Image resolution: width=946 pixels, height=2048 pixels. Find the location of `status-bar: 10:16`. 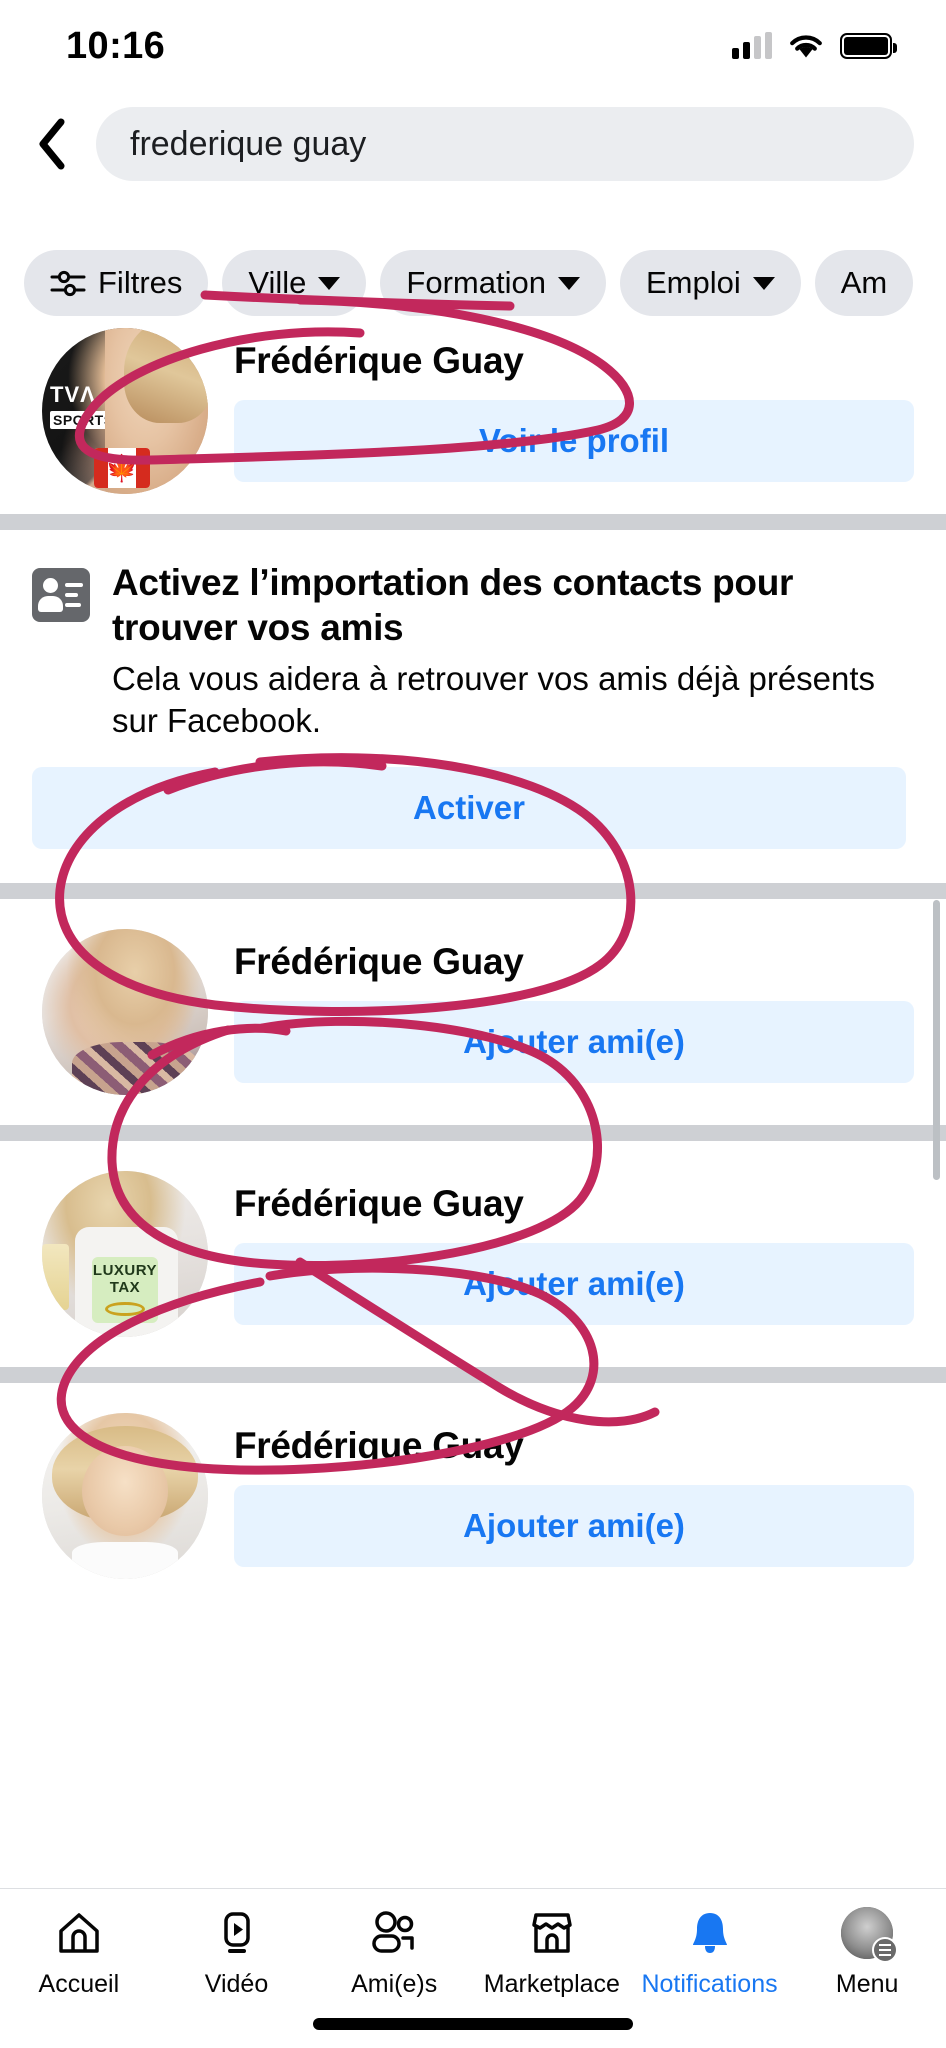

status-bar: 10:16 is located at coordinates (473, 46).